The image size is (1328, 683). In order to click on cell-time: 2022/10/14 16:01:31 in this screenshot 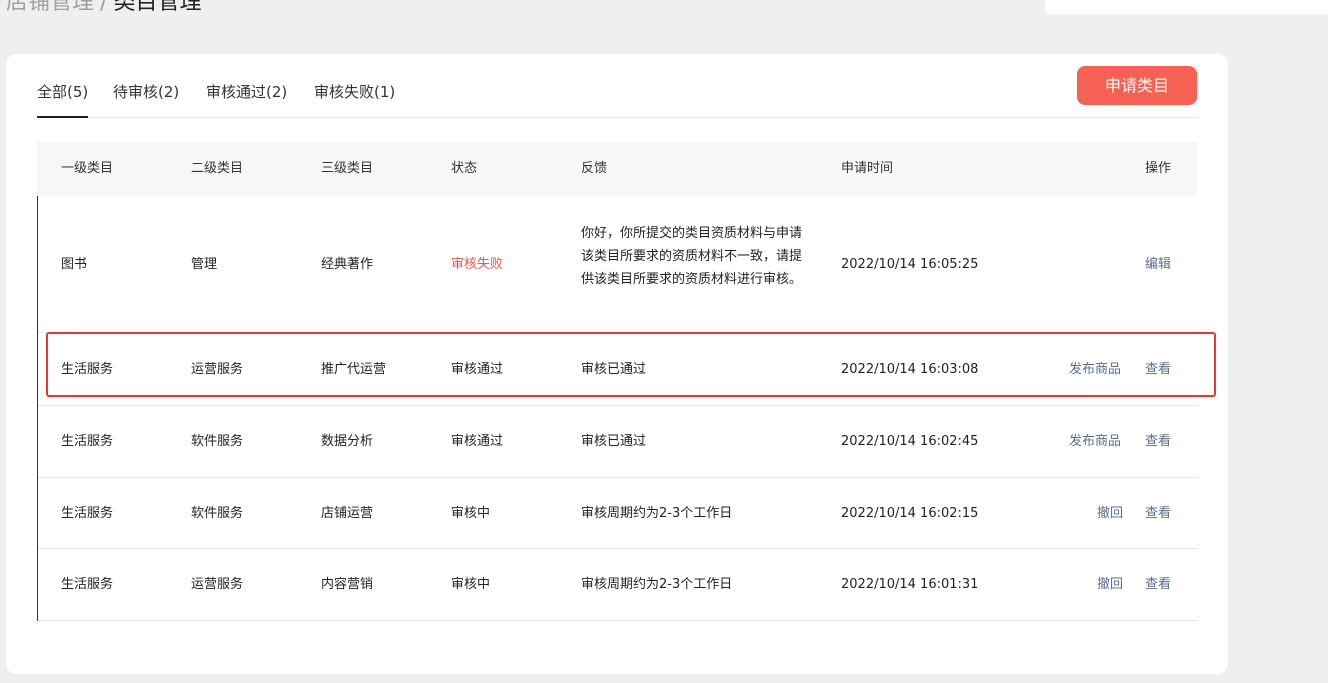, I will do `click(910, 584)`.